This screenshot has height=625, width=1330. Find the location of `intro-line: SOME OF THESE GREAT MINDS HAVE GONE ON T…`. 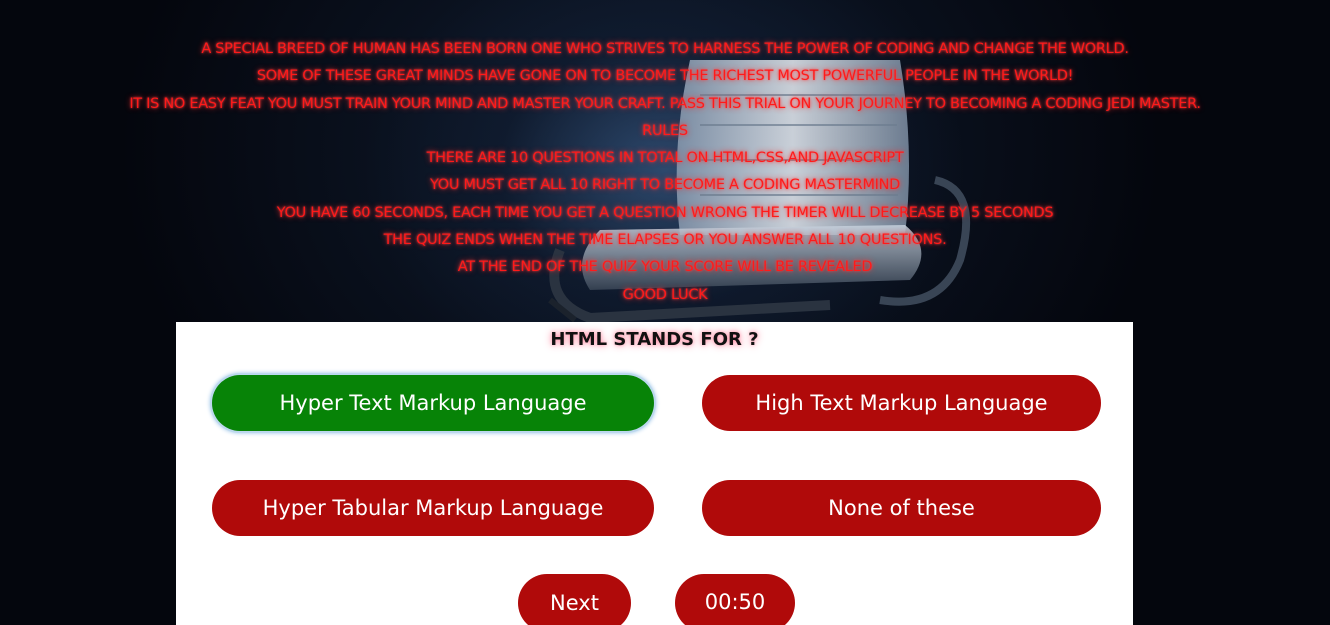

intro-line: SOME OF THESE GREAT MINDS HAVE GONE ON T… is located at coordinates (665, 76).